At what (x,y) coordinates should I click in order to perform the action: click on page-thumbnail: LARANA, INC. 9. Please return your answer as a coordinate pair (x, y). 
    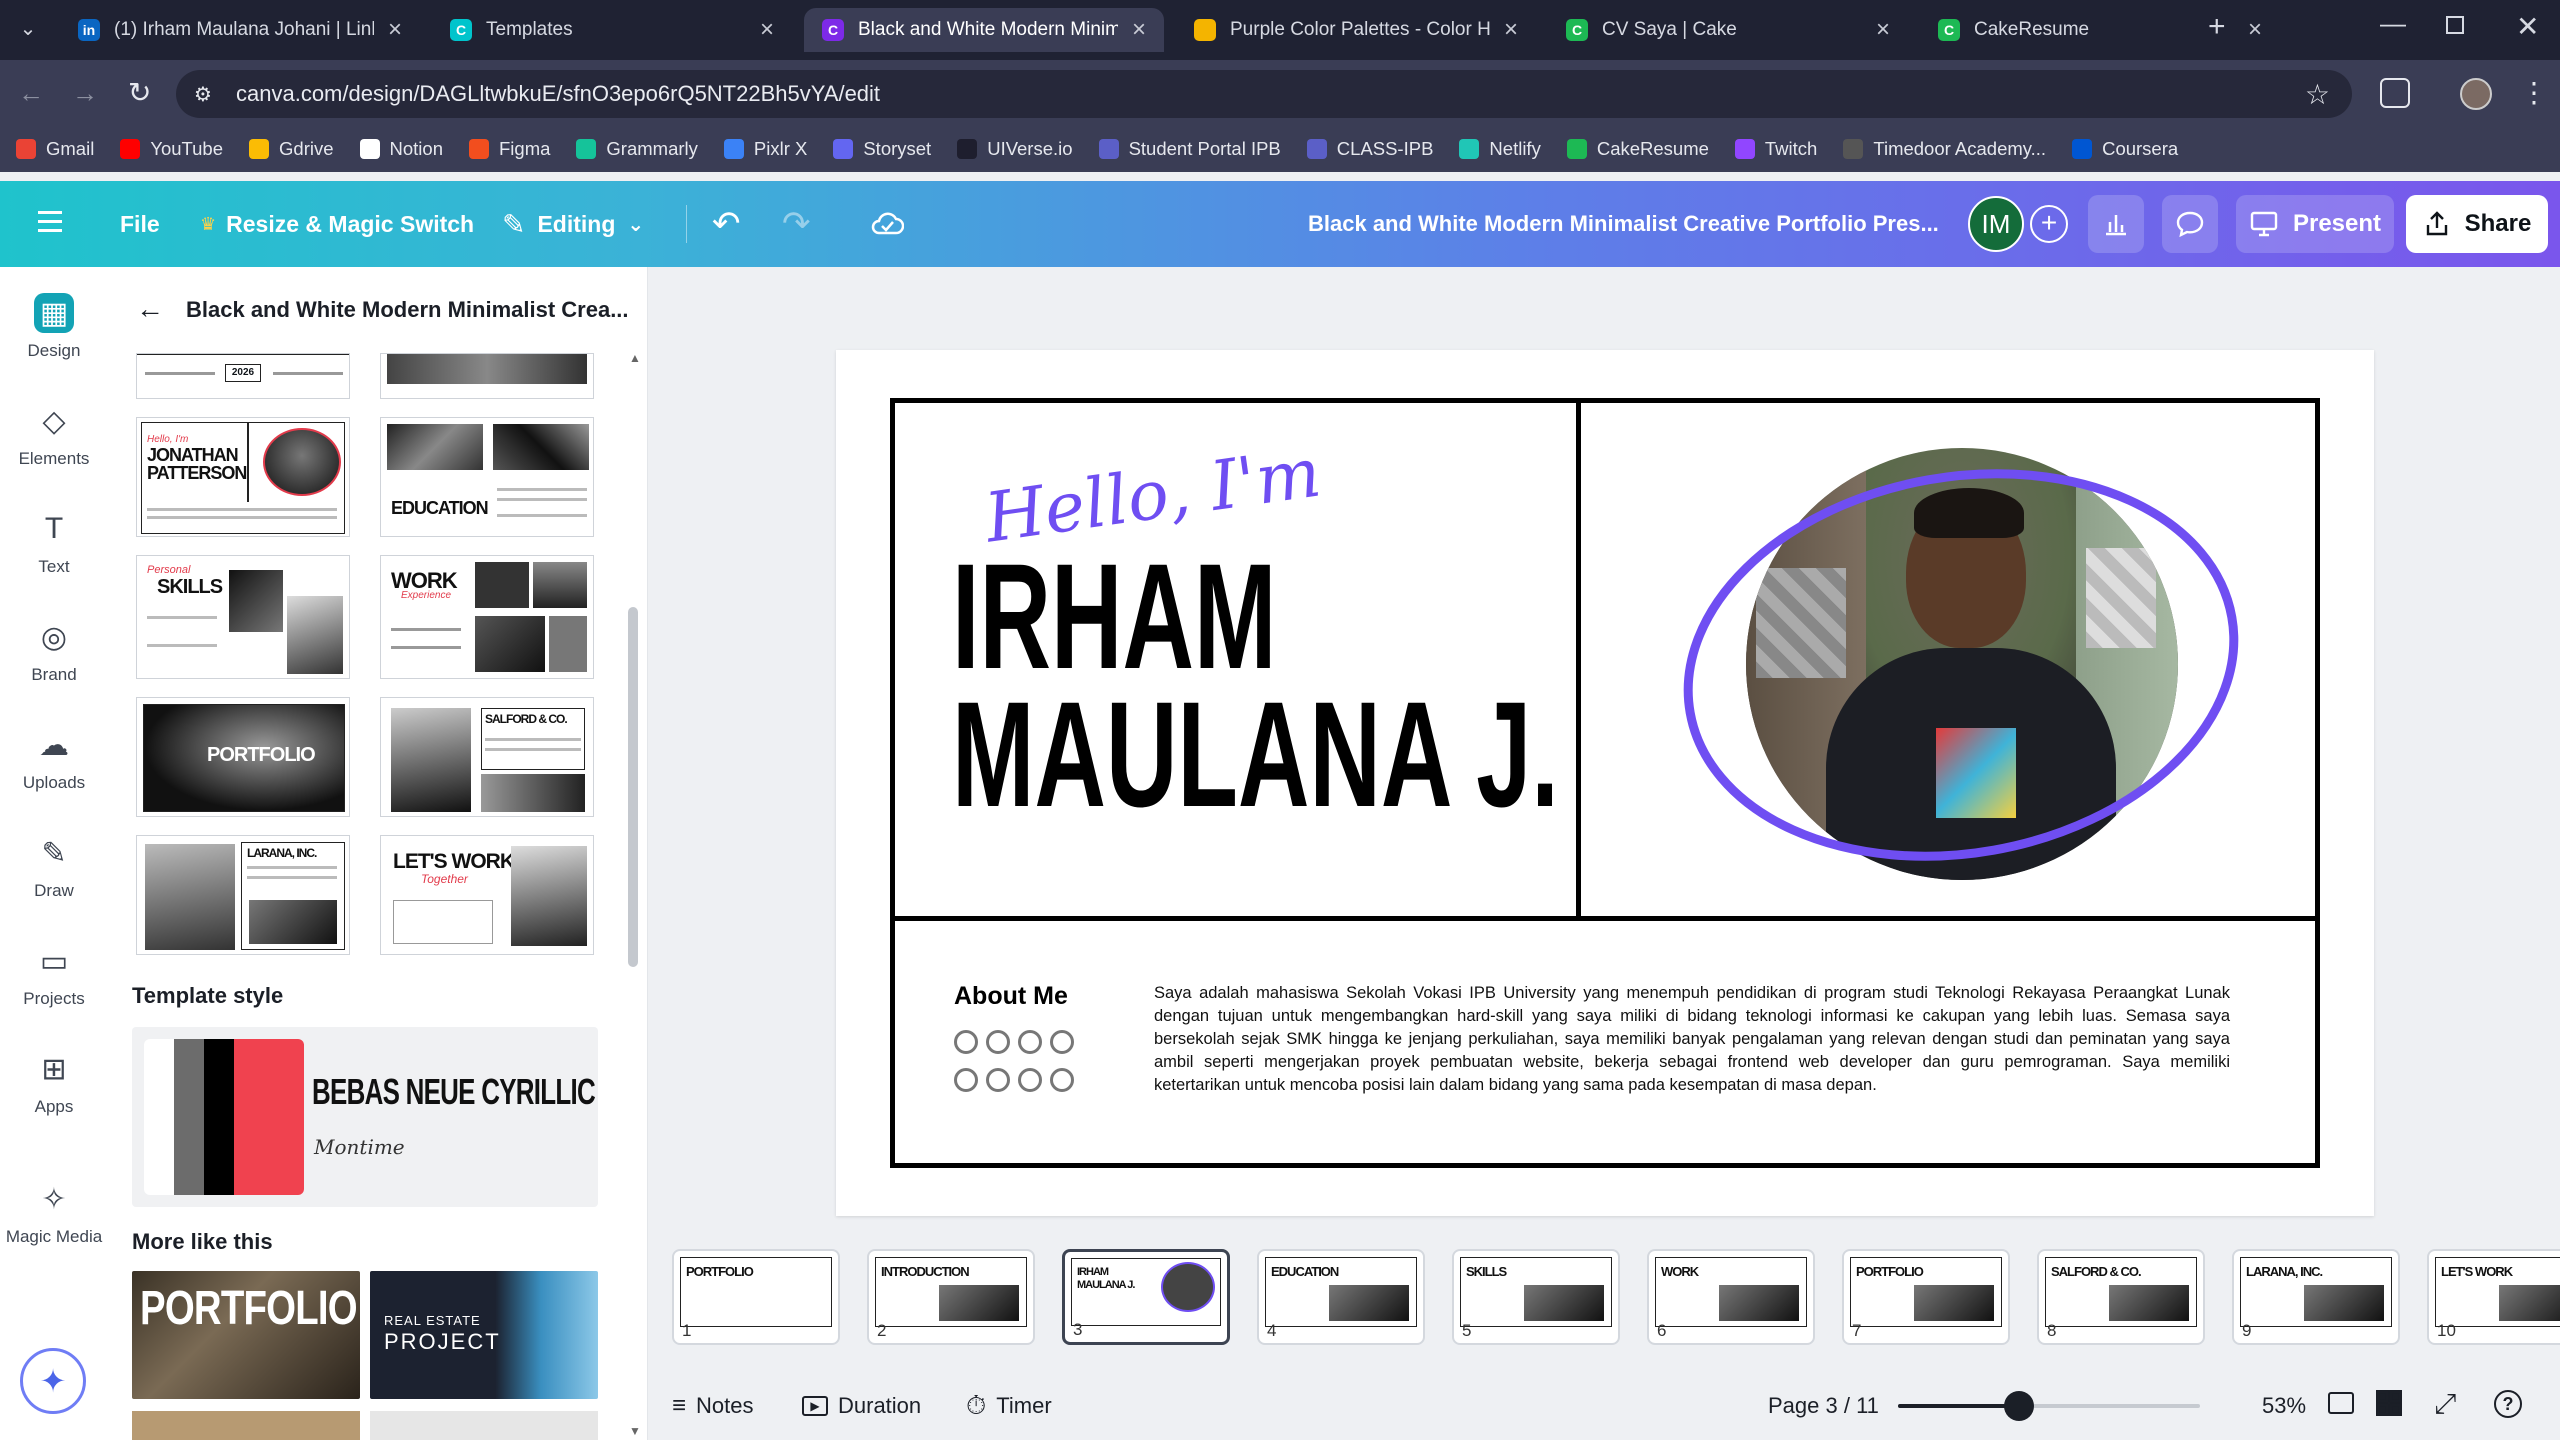
    Looking at the image, I should click on (2316, 1297).